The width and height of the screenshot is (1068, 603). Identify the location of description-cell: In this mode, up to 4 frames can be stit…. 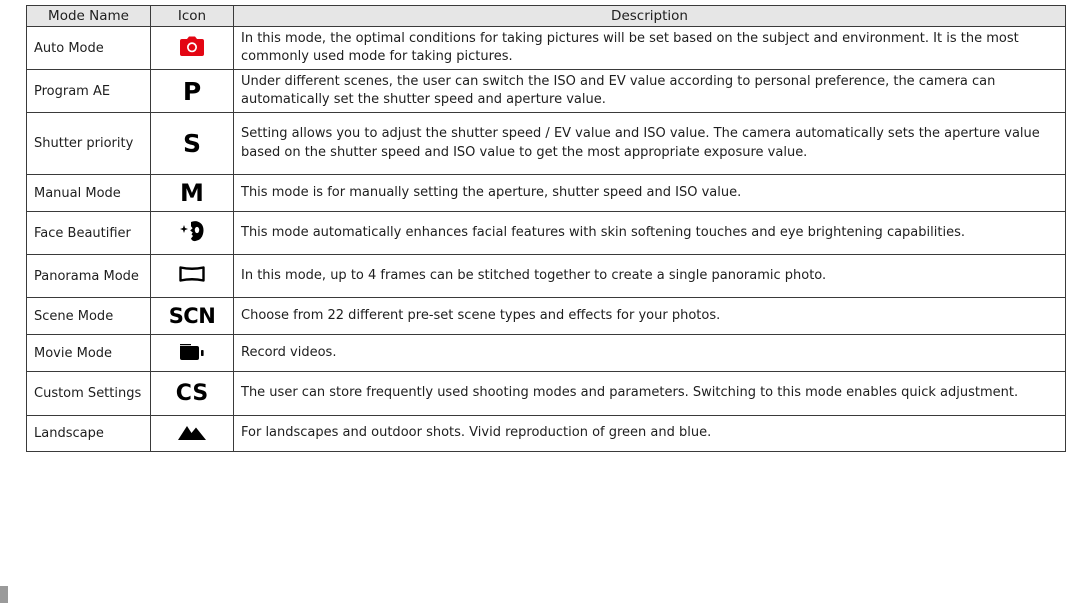
(649, 276).